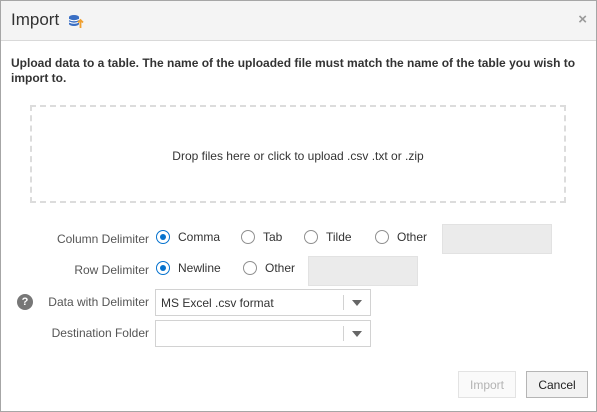  I want to click on column-delimiter-comma-radio: Comma, so click(188, 237).